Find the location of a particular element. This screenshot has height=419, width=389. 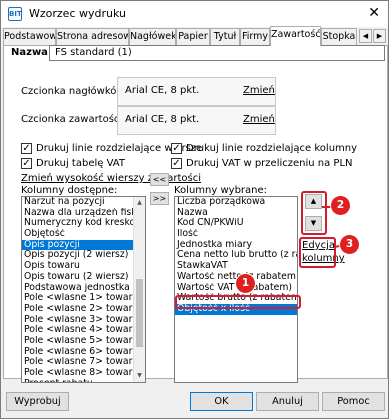

list-item: Liczba porządkowa is located at coordinates (236, 202).